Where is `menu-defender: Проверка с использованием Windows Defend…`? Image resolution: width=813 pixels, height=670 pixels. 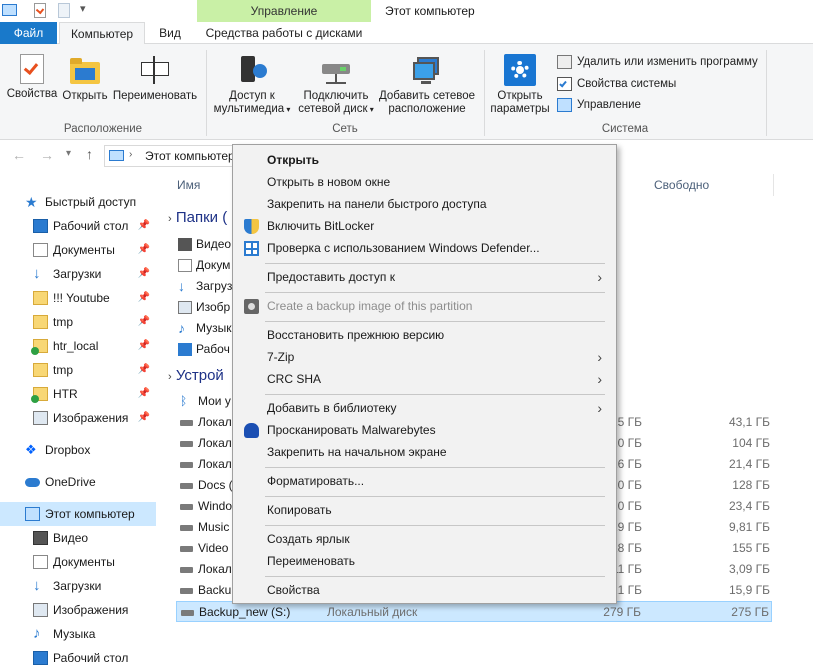 menu-defender: Проверка с использованием Windows Defend… is located at coordinates (424, 248).